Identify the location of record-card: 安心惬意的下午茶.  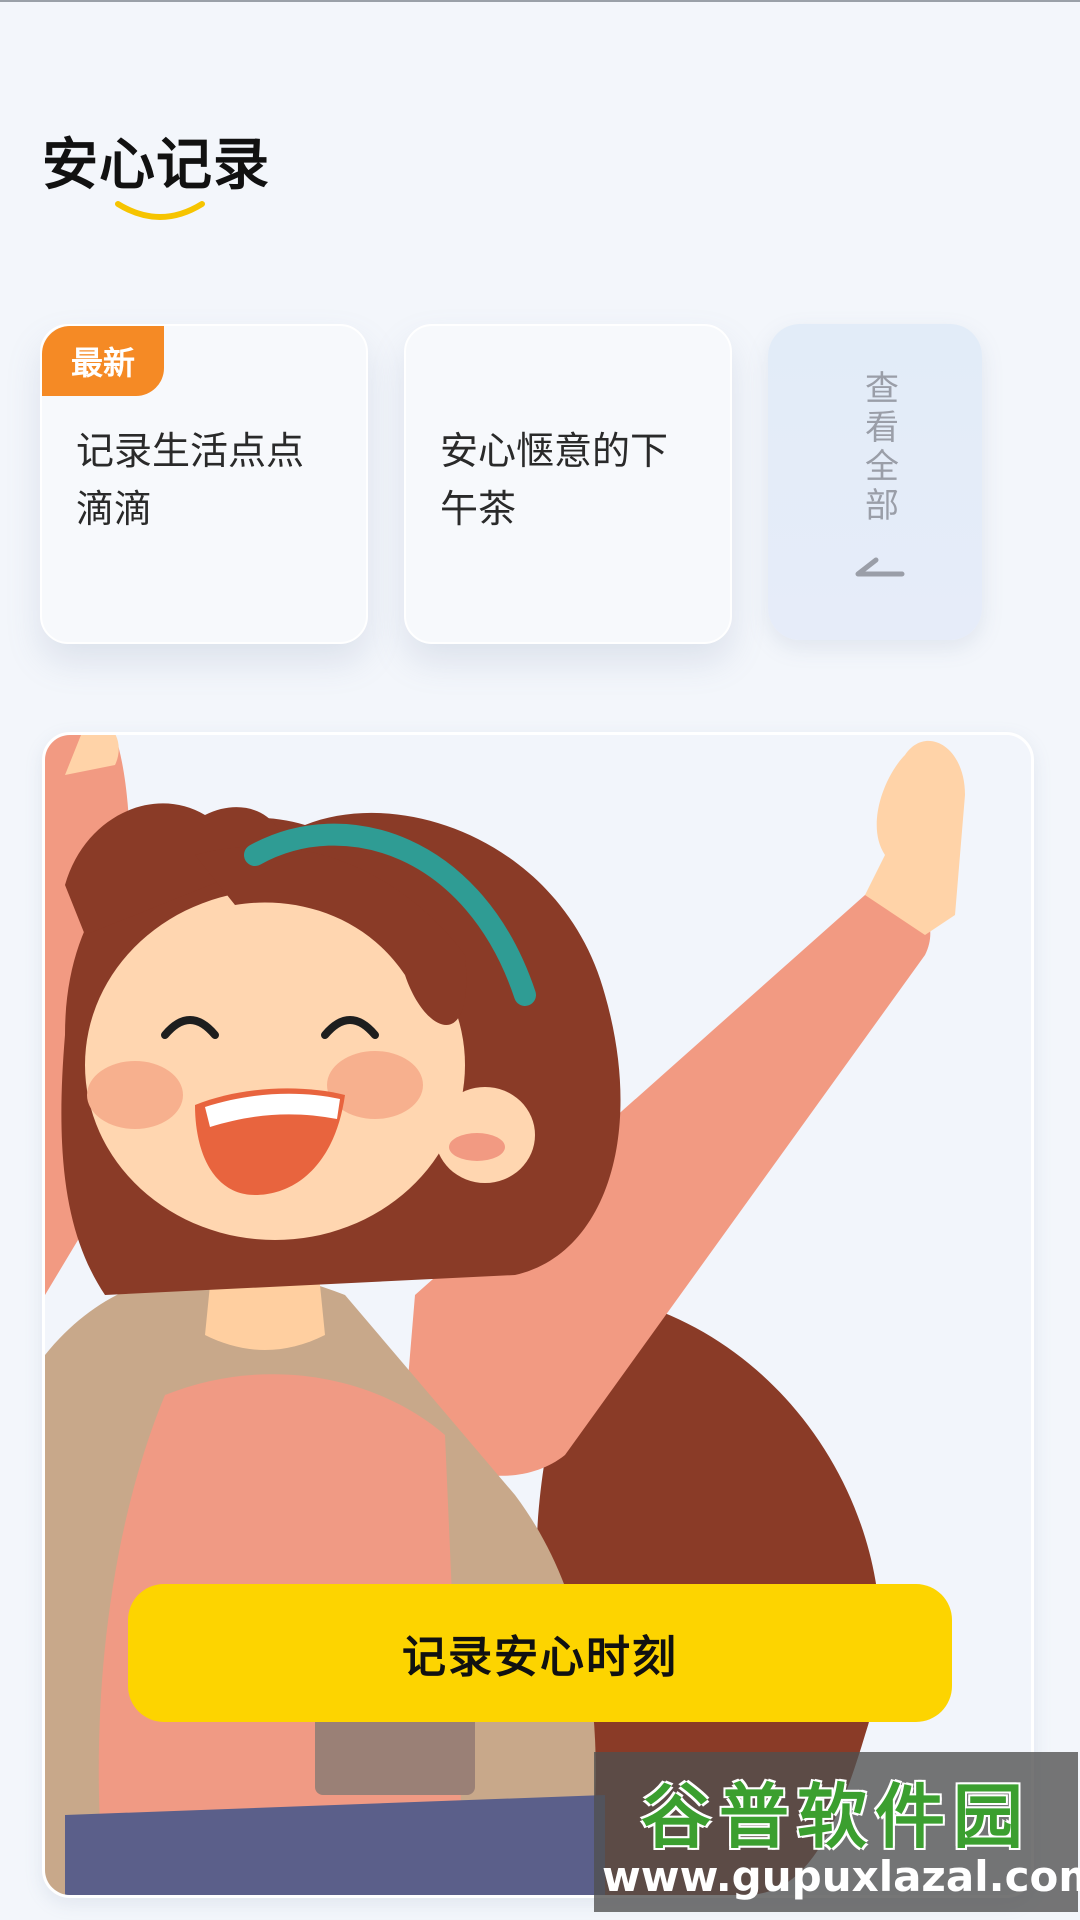
(568, 484).